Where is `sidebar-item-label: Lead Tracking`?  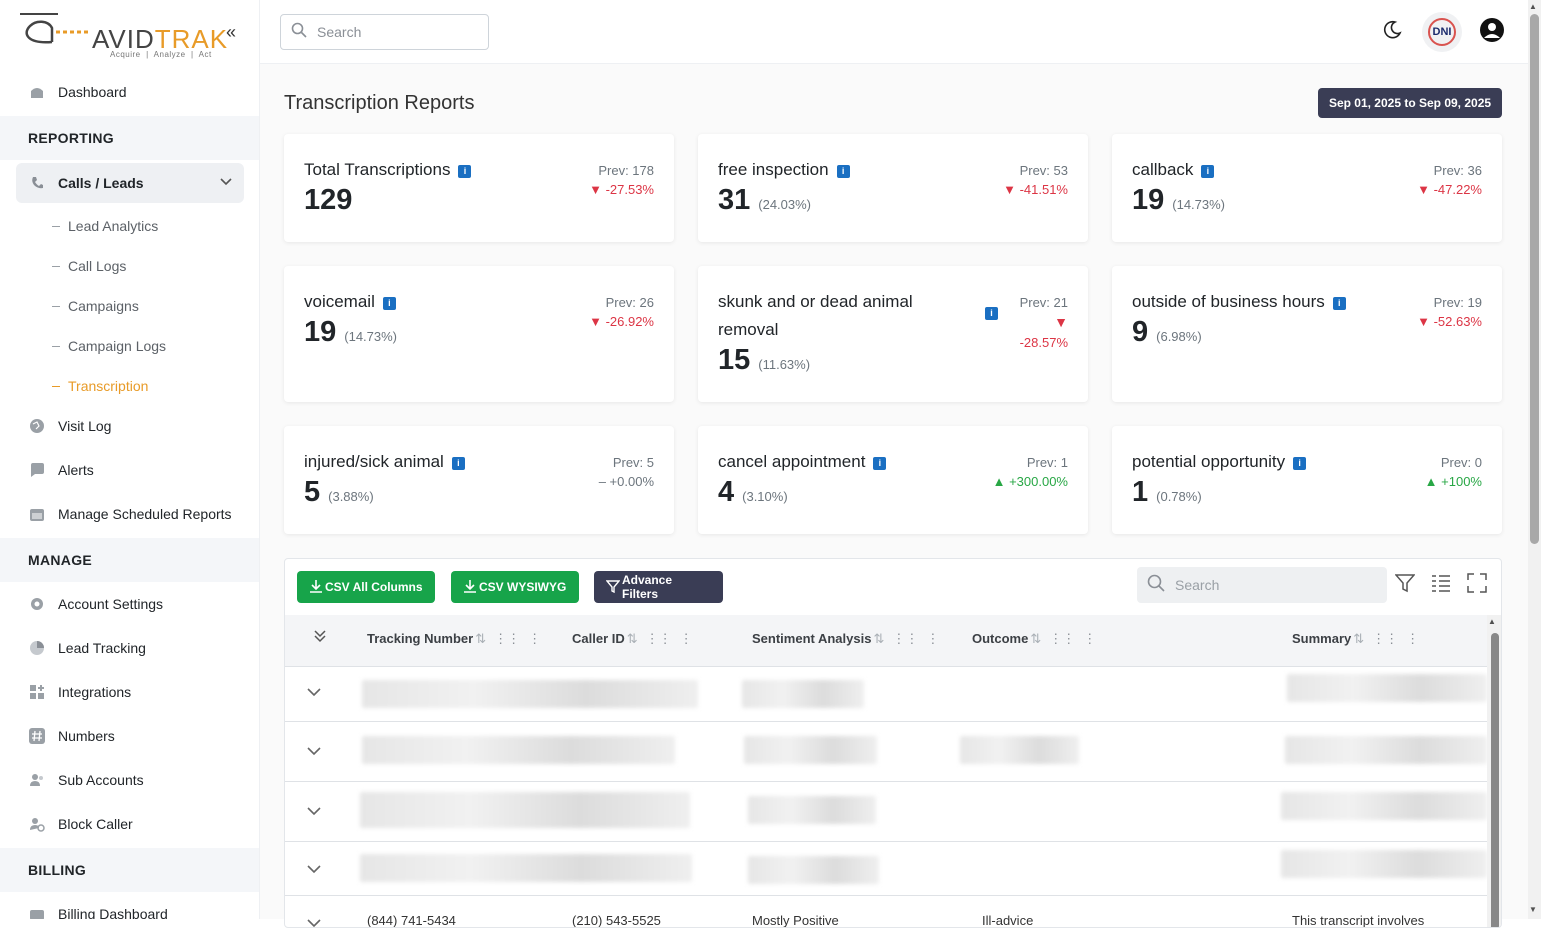
sidebar-item-label: Lead Tracking is located at coordinates (102, 648).